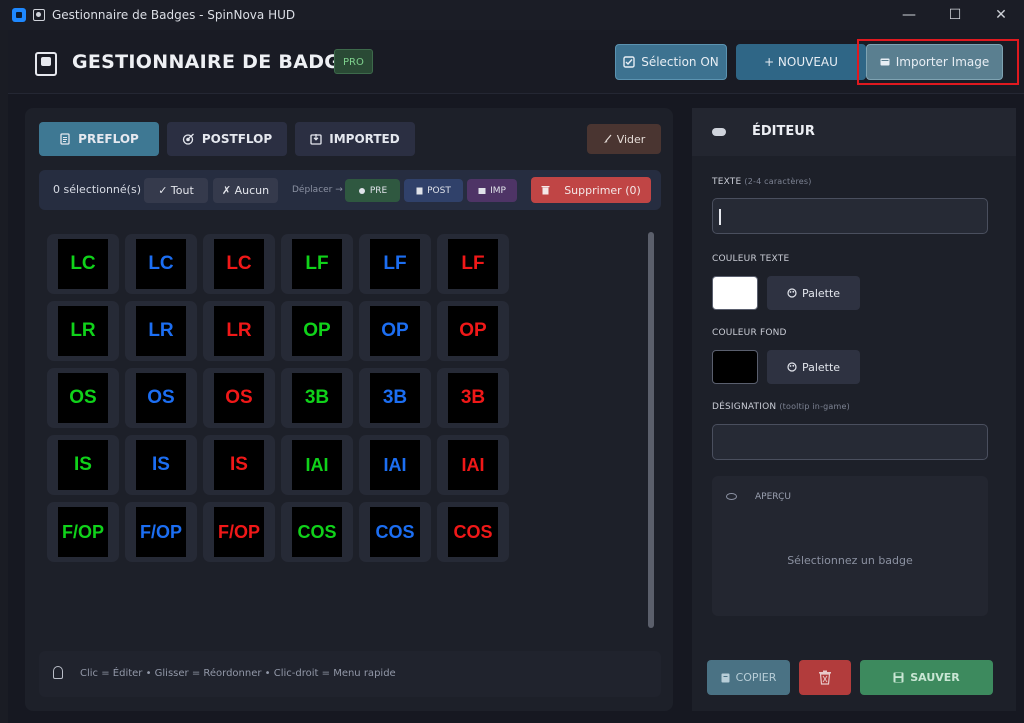 The width and height of the screenshot is (1024, 723). What do you see at coordinates (227, 139) in the screenshot?
I see `tab-postflop: POSTFLOP` at bounding box center [227, 139].